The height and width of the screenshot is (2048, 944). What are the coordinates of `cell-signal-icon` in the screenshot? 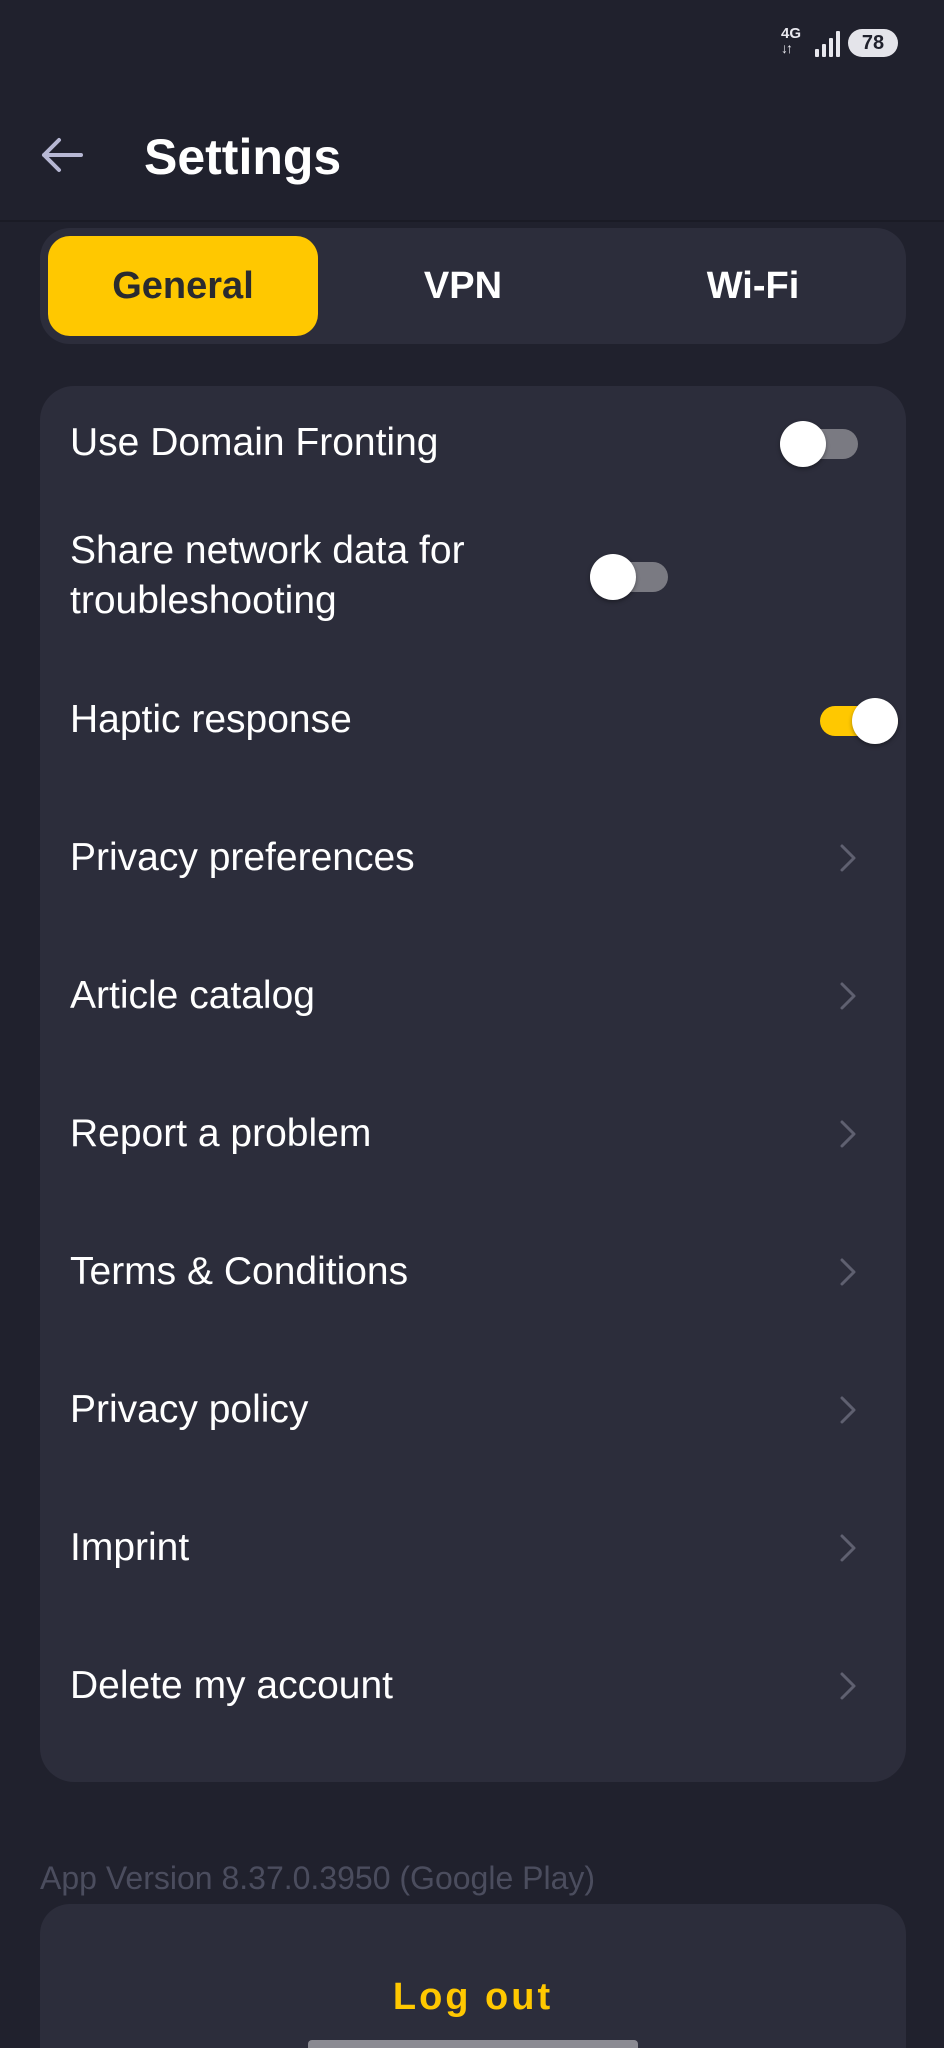 It's located at (827, 43).